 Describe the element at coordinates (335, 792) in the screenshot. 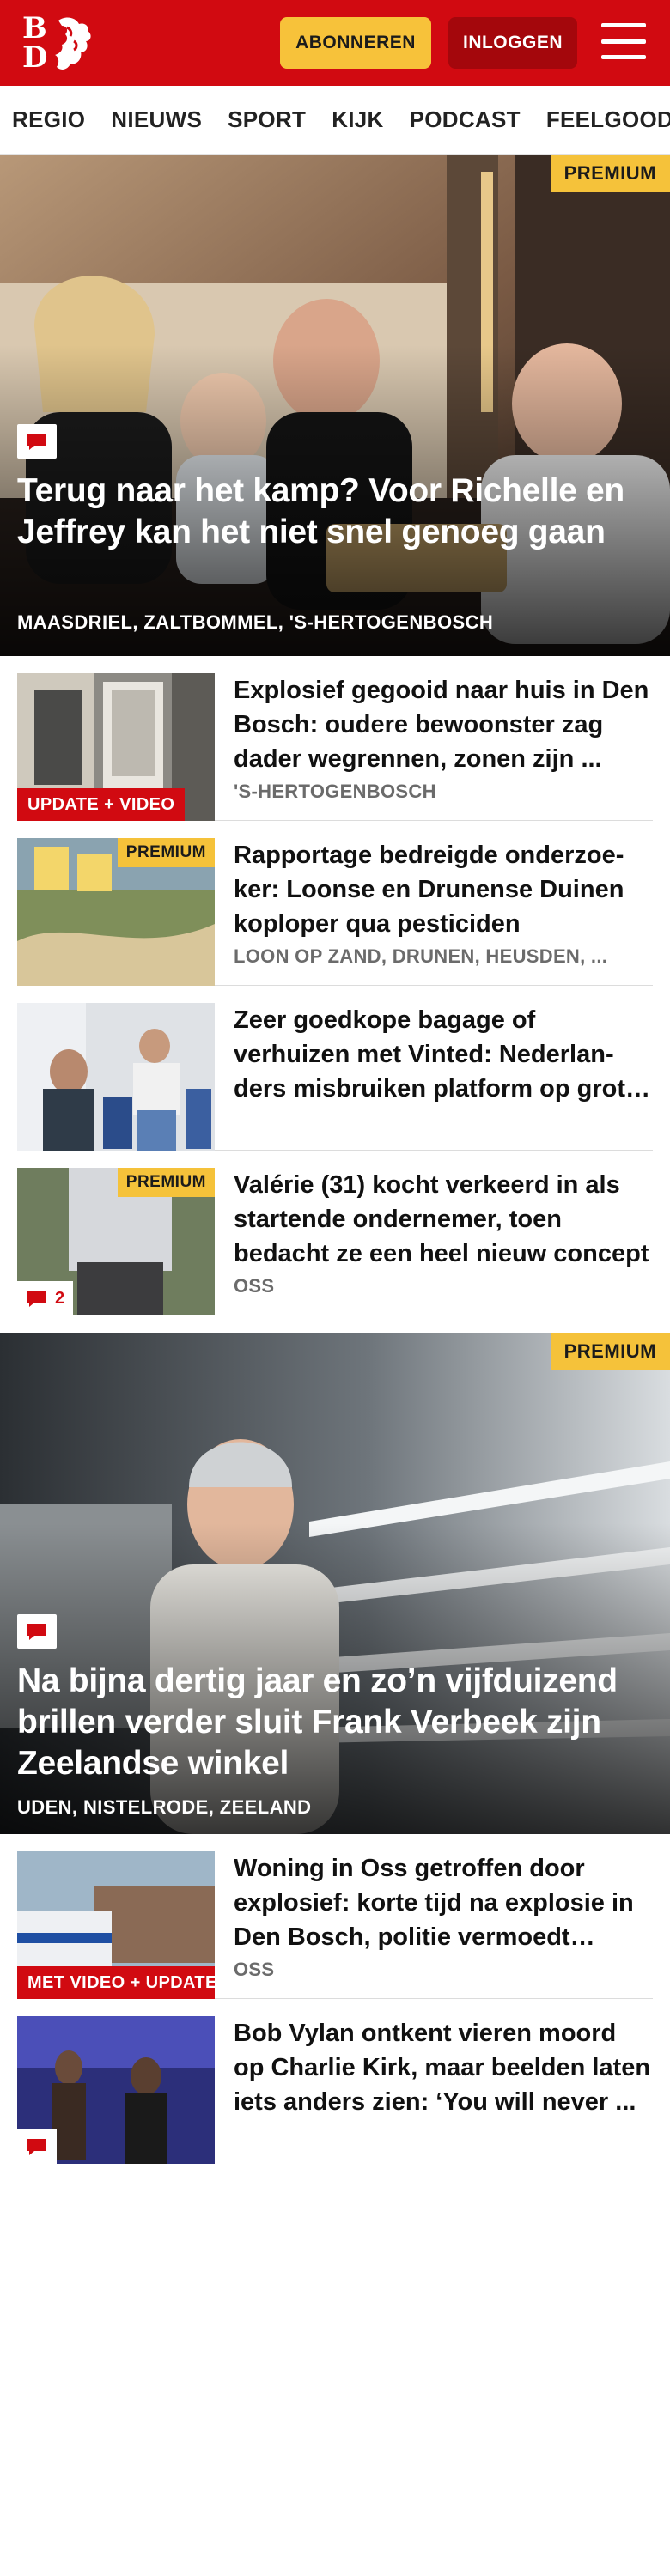

I see `article-location: 'S-HERTOGENBOSCH` at that location.